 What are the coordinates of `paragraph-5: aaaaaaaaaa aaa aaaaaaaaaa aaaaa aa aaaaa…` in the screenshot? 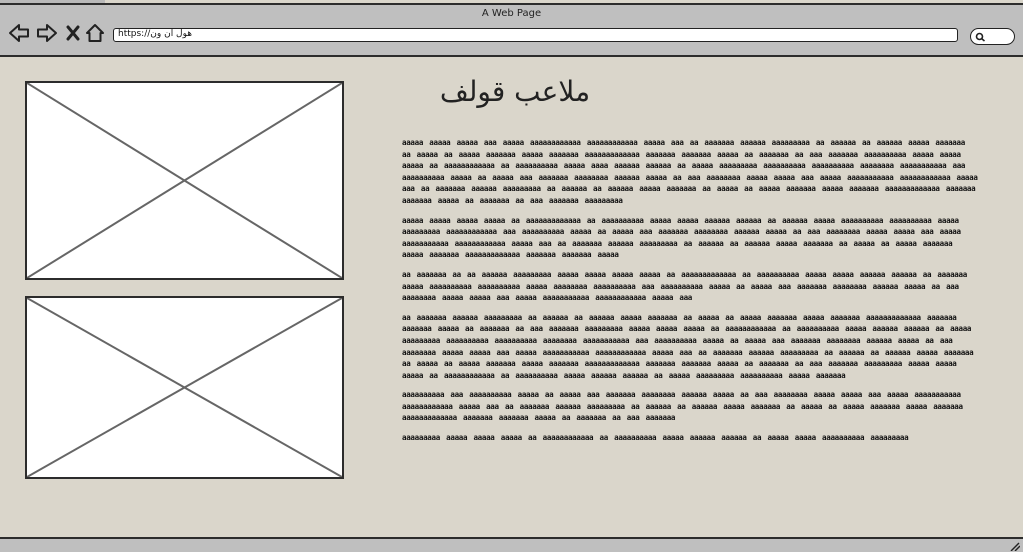 It's located at (682, 406).